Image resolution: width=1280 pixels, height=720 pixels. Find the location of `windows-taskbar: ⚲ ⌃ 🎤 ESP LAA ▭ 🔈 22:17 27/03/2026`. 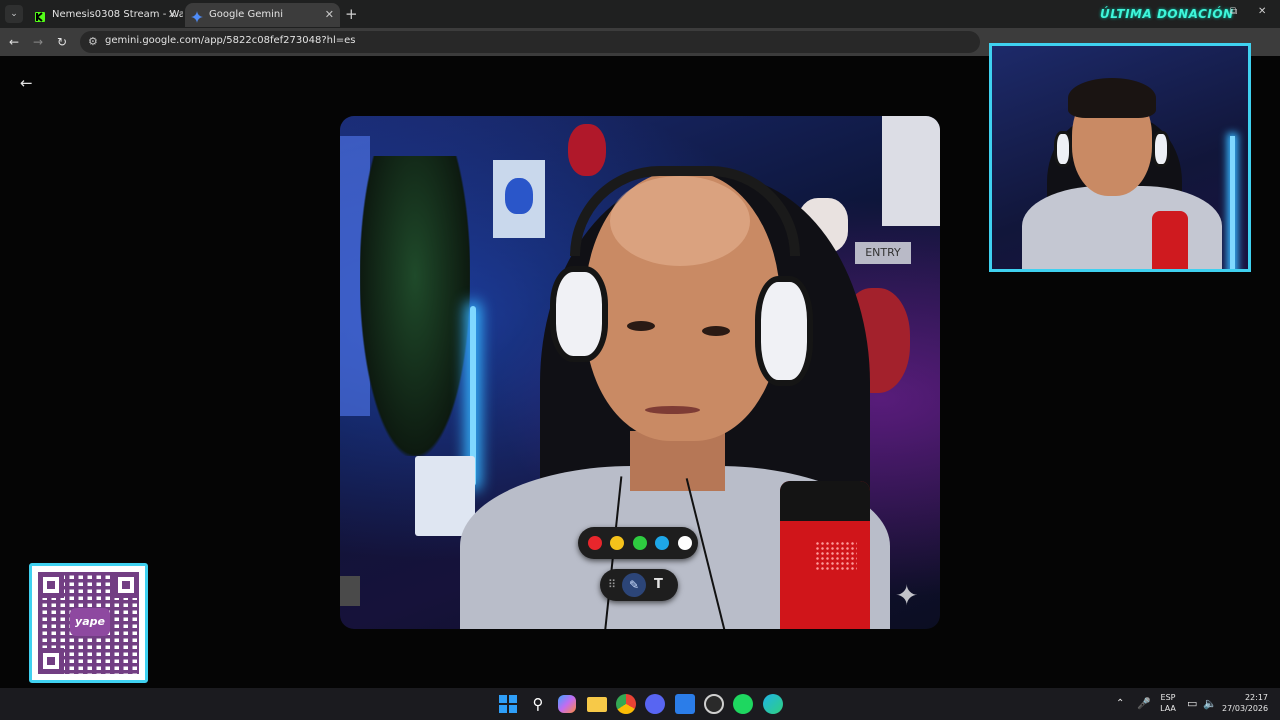

windows-taskbar: ⚲ ⌃ 🎤 ESP LAA ▭ 🔈 22:17 27/03/2026 is located at coordinates (640, 704).